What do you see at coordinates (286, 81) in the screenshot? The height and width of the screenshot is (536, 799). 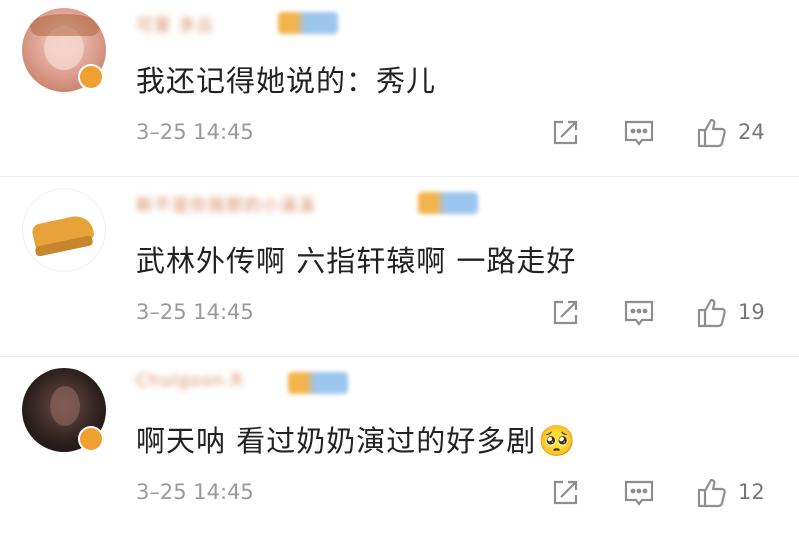 I see `comment-text: 我还记得她说的：秀儿` at bounding box center [286, 81].